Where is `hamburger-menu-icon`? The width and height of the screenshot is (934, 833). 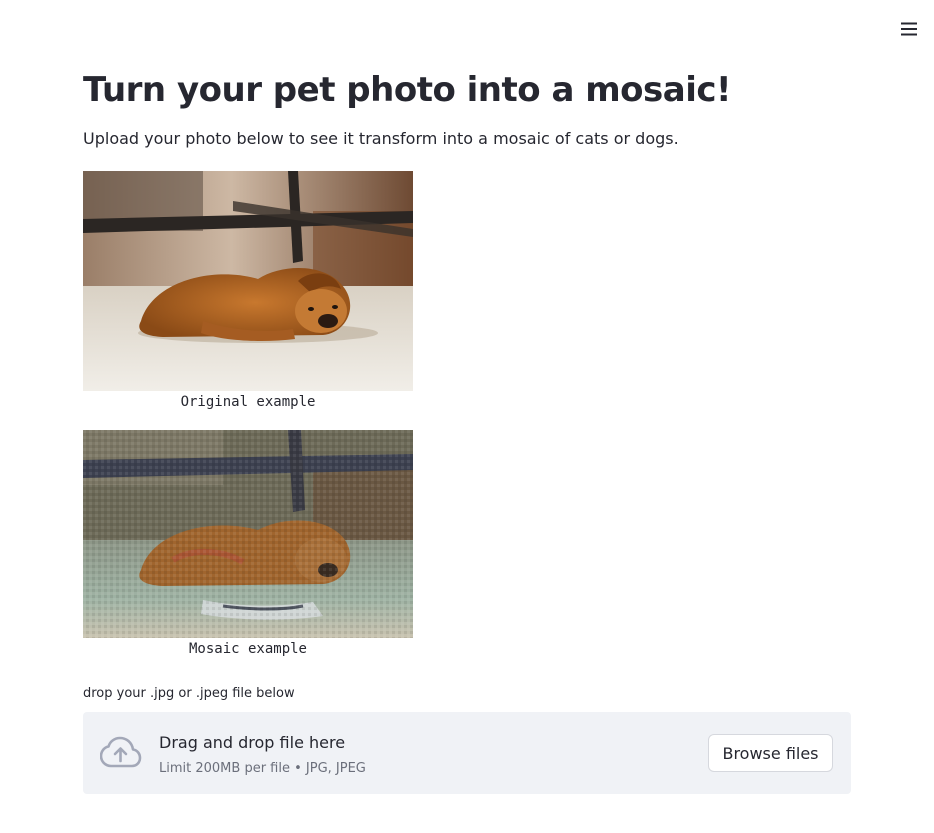
hamburger-menu-icon is located at coordinates (909, 29).